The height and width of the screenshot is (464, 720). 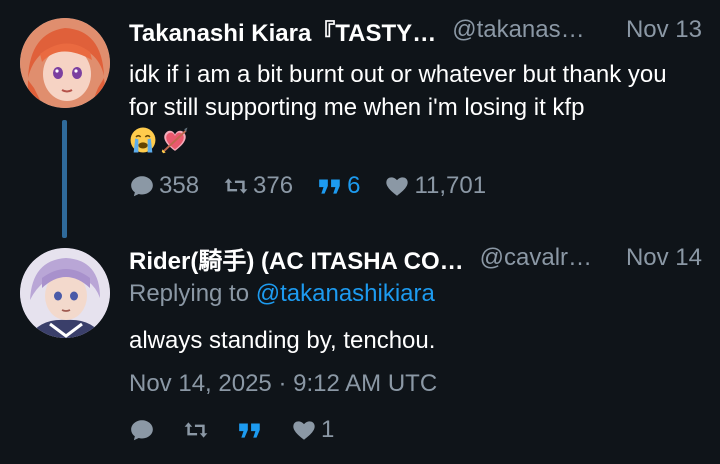 What do you see at coordinates (354, 185) in the screenshot?
I see `quote-count: 6` at bounding box center [354, 185].